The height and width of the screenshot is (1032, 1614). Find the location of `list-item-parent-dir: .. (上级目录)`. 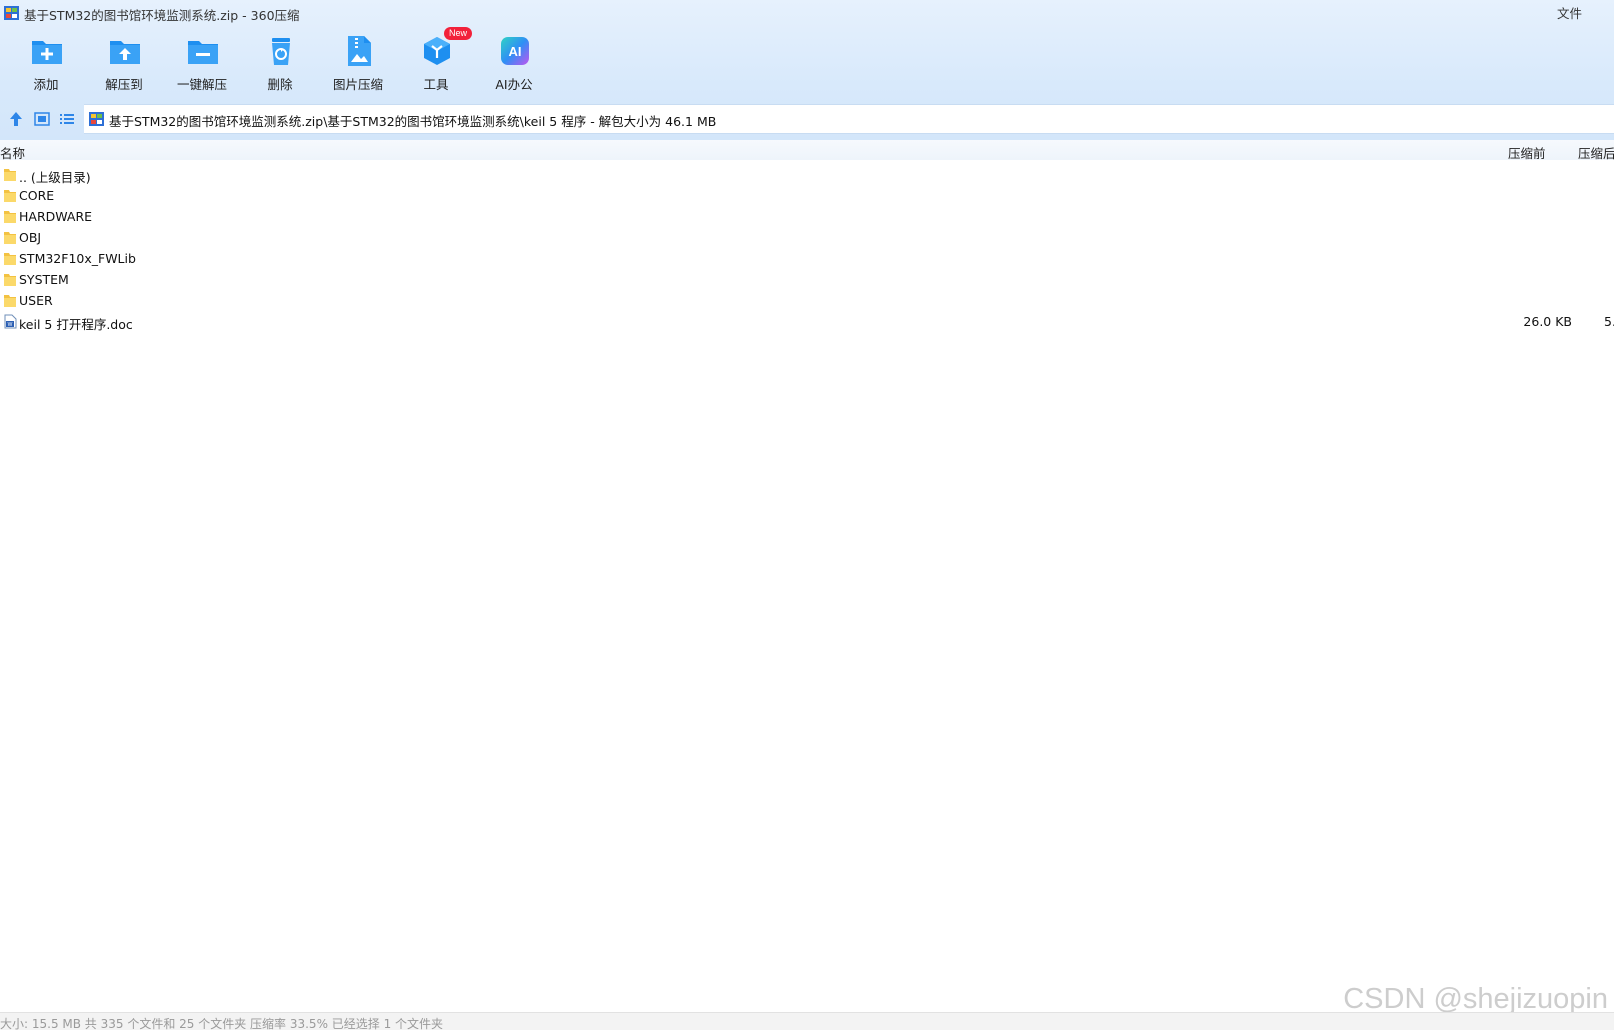

list-item-parent-dir: .. (上级目录) is located at coordinates (807, 174).